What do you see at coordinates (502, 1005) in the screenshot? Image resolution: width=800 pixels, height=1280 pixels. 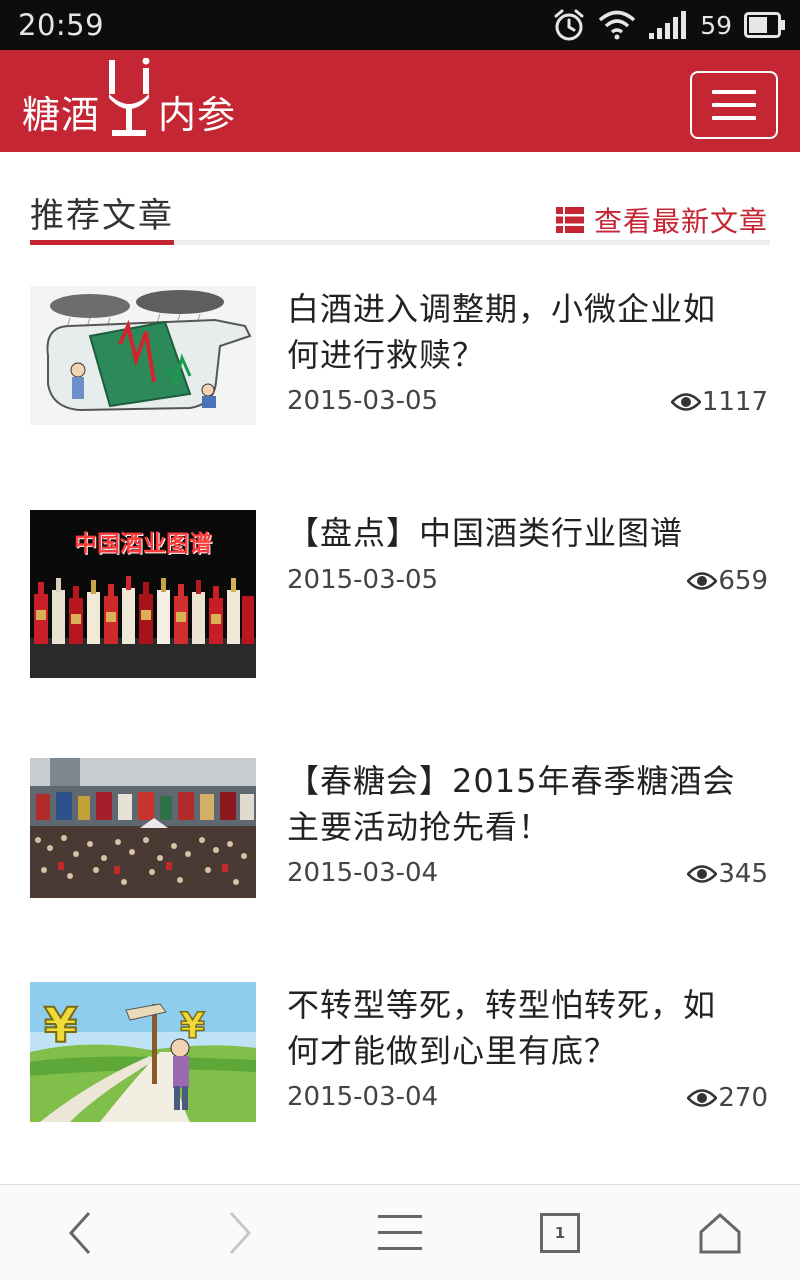 I see `article-title-line: 不转型等死，转型怕转死，如` at bounding box center [502, 1005].